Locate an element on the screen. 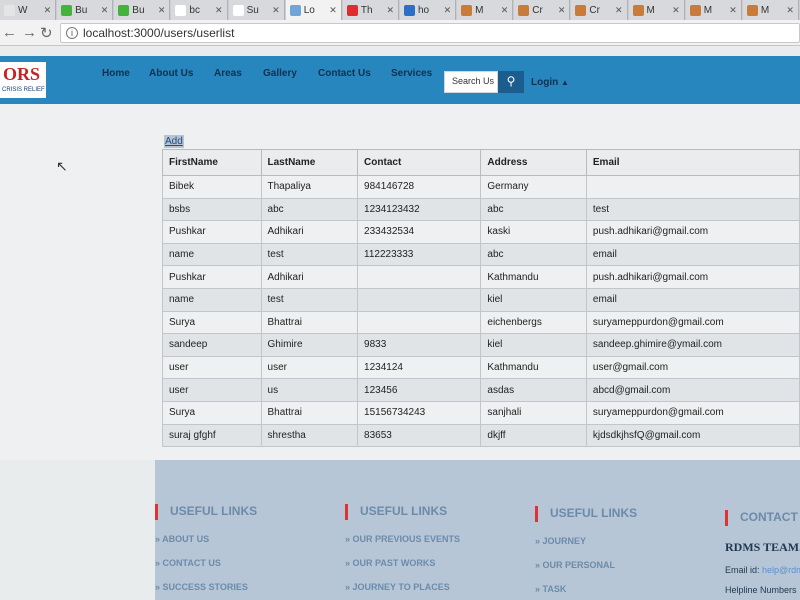  site-logo: ORS CRISIS RELIEF is located at coordinates (23, 80).